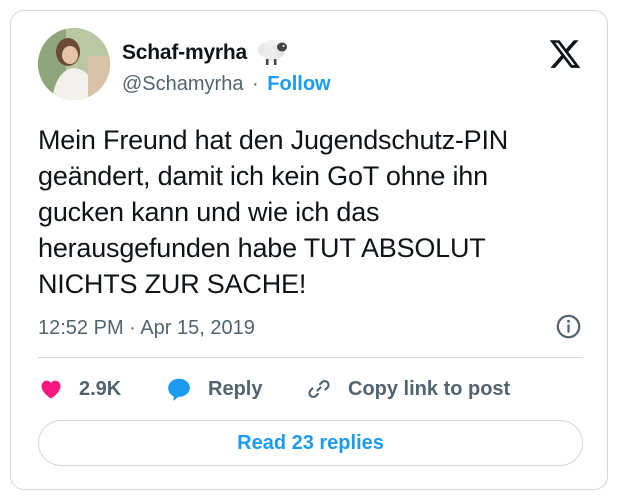 Image resolution: width=620 pixels, height=502 pixels. Describe the element at coordinates (568, 326) in the screenshot. I see `info-icon` at that location.